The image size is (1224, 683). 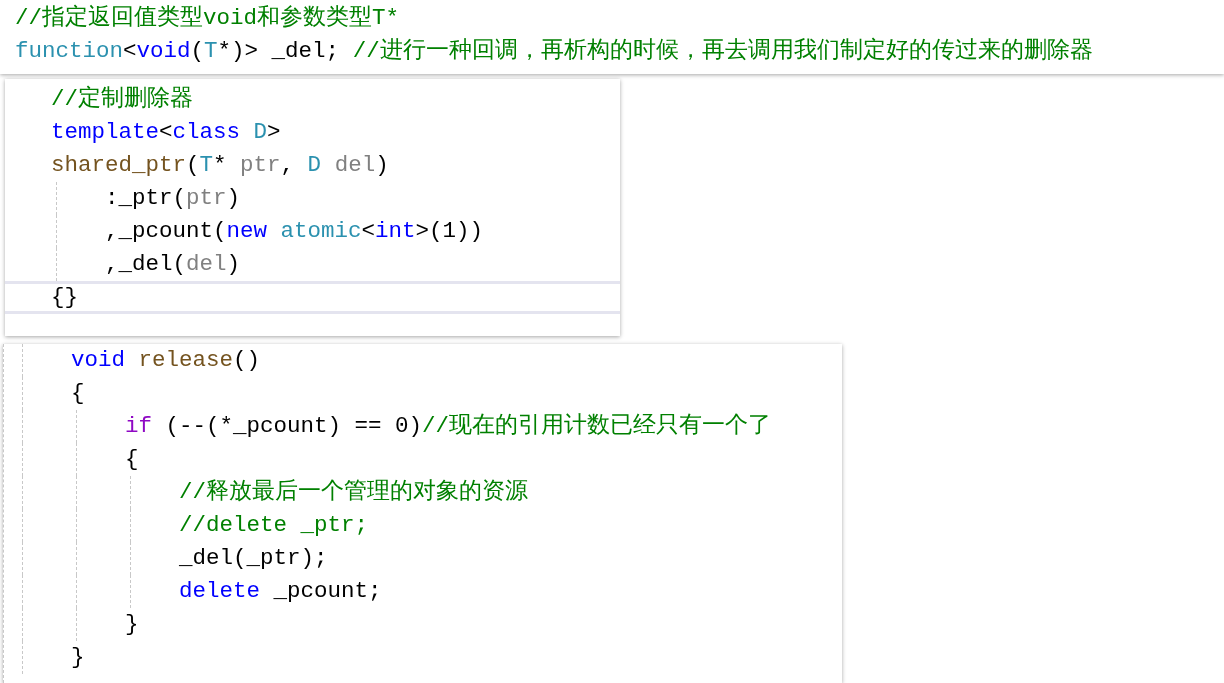 What do you see at coordinates (166, 132) in the screenshot?
I see `code-line: template<class D>` at bounding box center [166, 132].